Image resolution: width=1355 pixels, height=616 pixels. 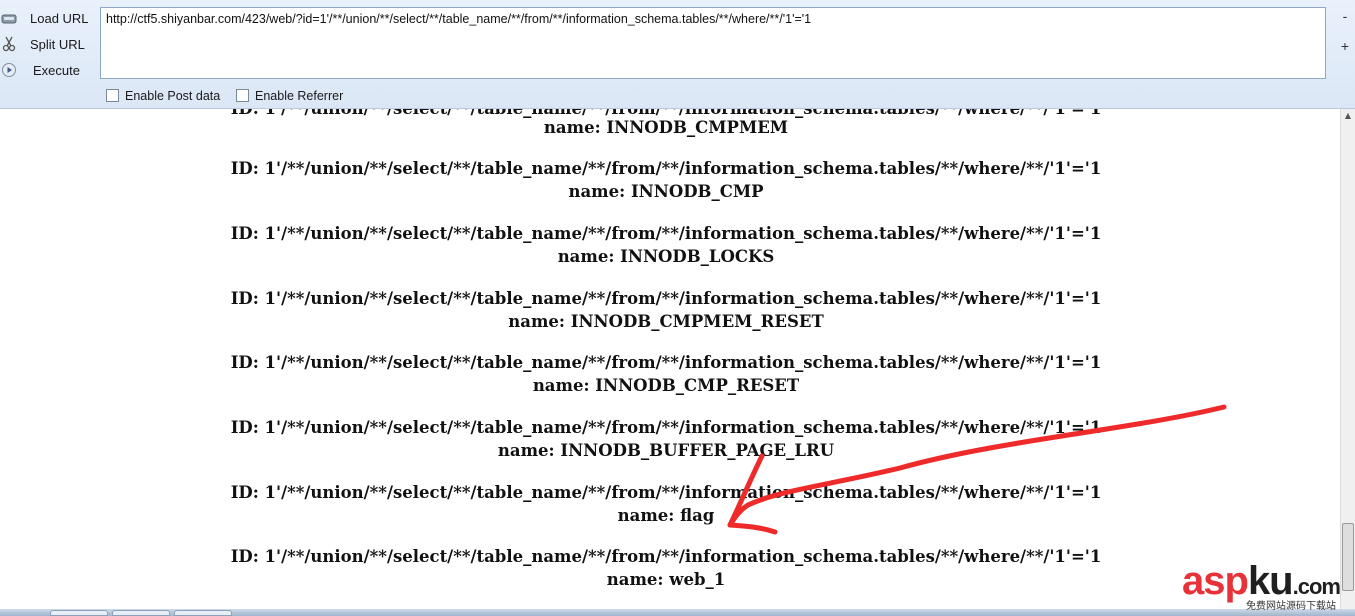 I want to click on split-url-label: Split URL, so click(x=57, y=44).